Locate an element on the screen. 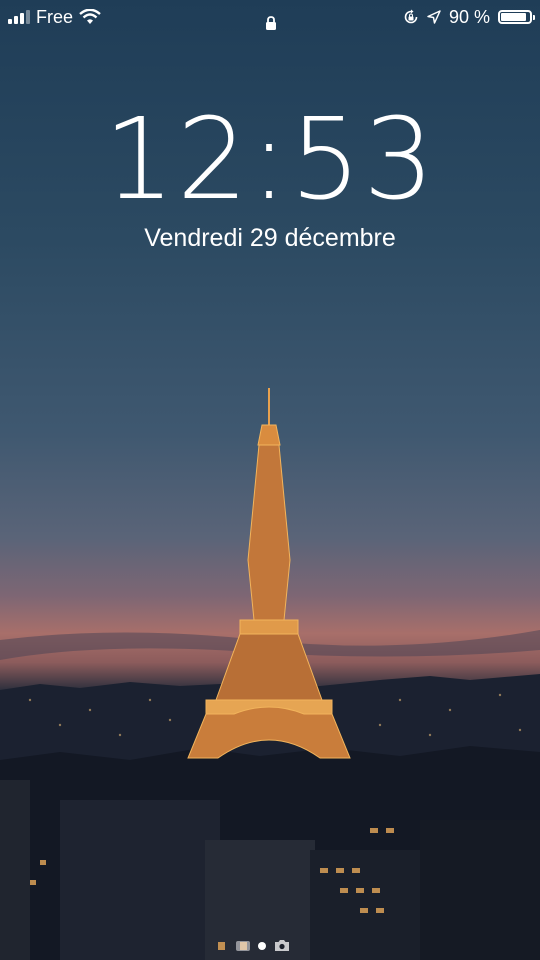  home-page-dot is located at coordinates (262, 945).